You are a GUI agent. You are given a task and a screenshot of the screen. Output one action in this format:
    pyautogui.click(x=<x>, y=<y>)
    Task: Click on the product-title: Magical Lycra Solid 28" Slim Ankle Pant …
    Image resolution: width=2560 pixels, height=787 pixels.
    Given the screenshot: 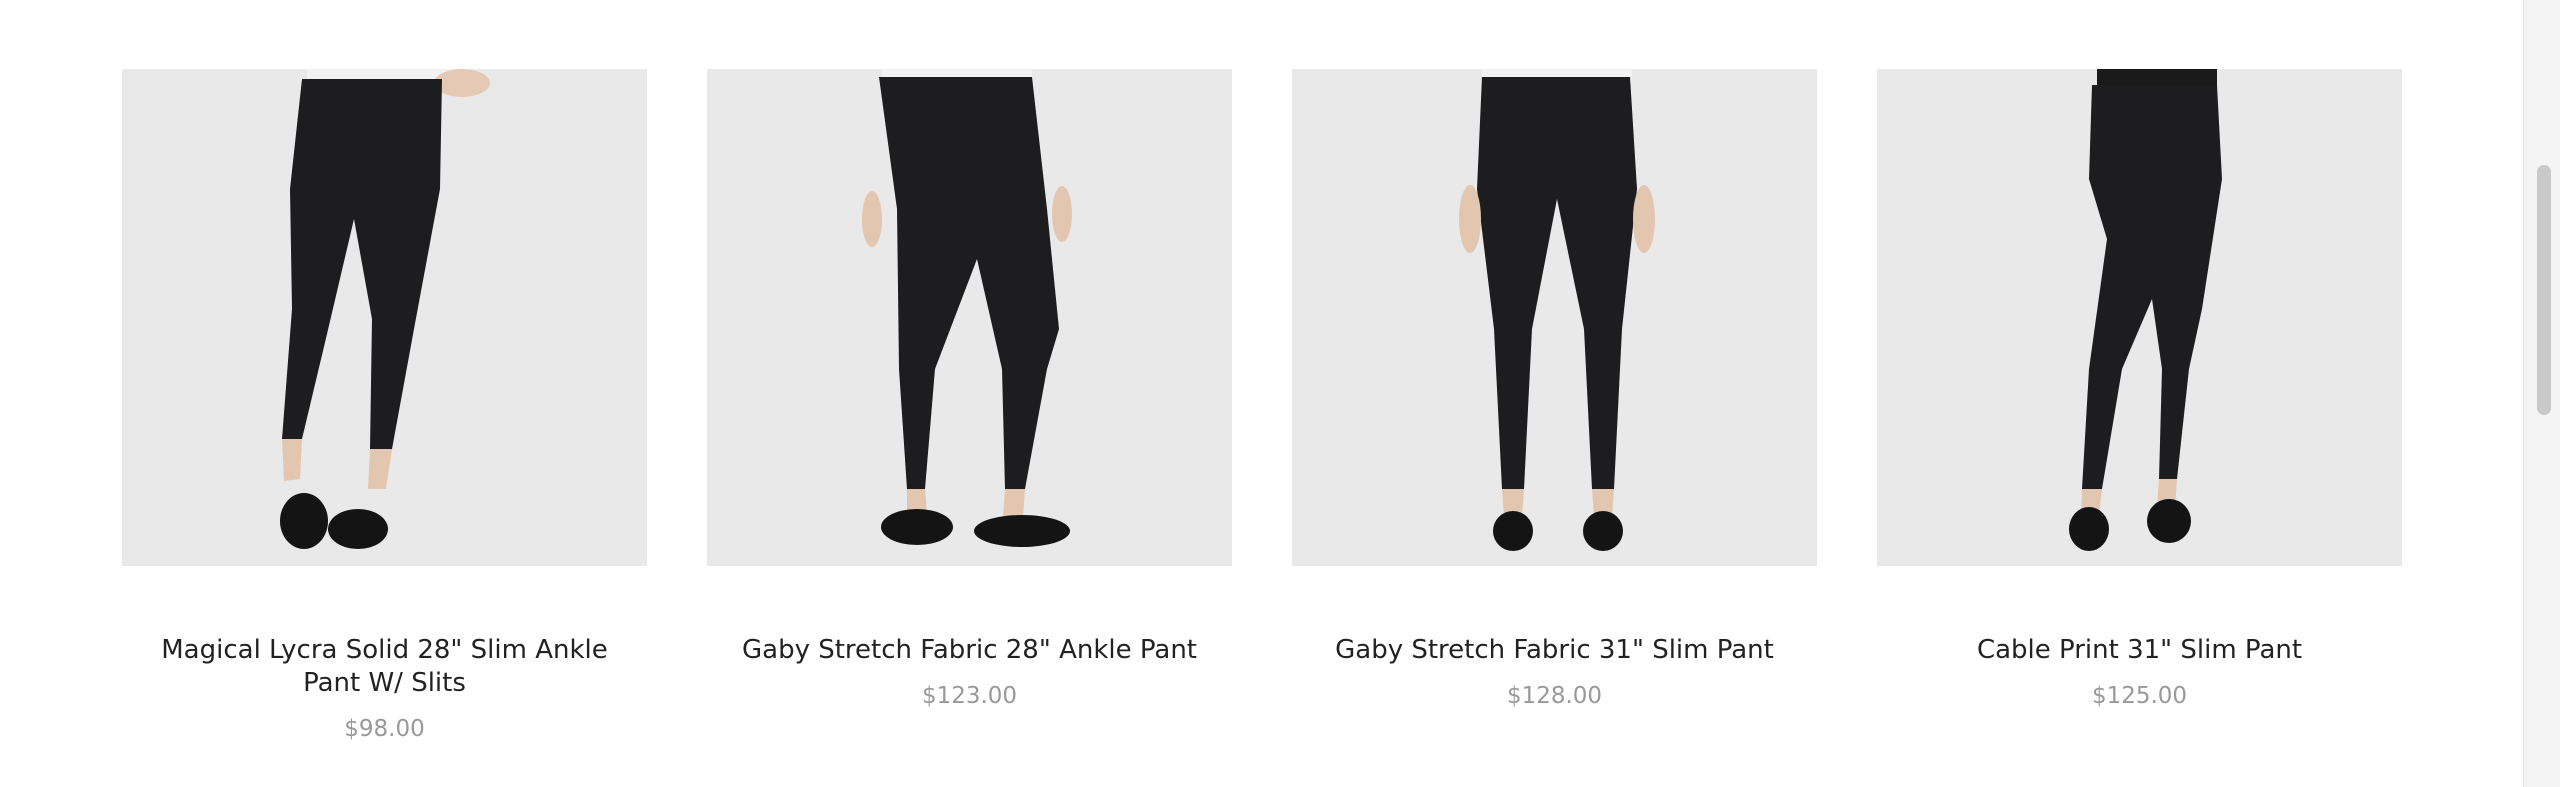 What is the action you would take?
    pyautogui.click(x=384, y=667)
    